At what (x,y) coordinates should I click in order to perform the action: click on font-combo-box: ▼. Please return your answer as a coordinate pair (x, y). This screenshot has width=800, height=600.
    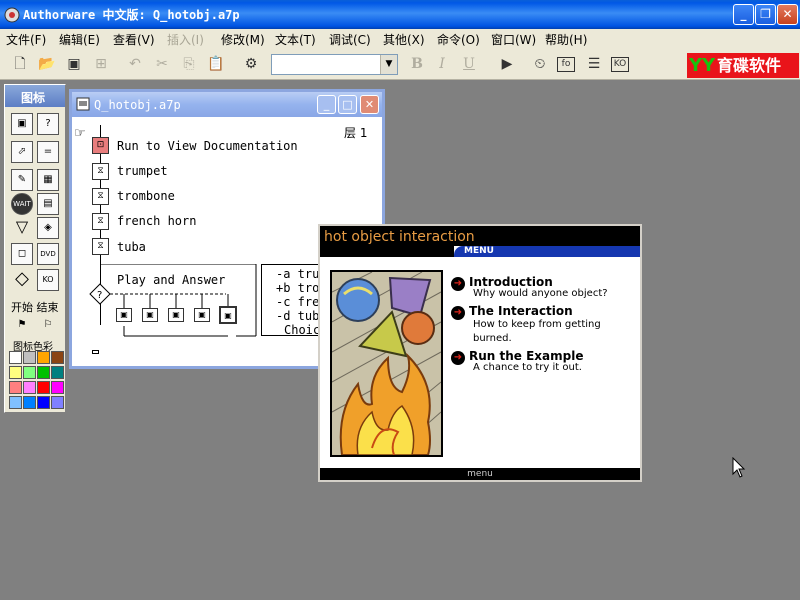
    Looking at the image, I should click on (334, 64).